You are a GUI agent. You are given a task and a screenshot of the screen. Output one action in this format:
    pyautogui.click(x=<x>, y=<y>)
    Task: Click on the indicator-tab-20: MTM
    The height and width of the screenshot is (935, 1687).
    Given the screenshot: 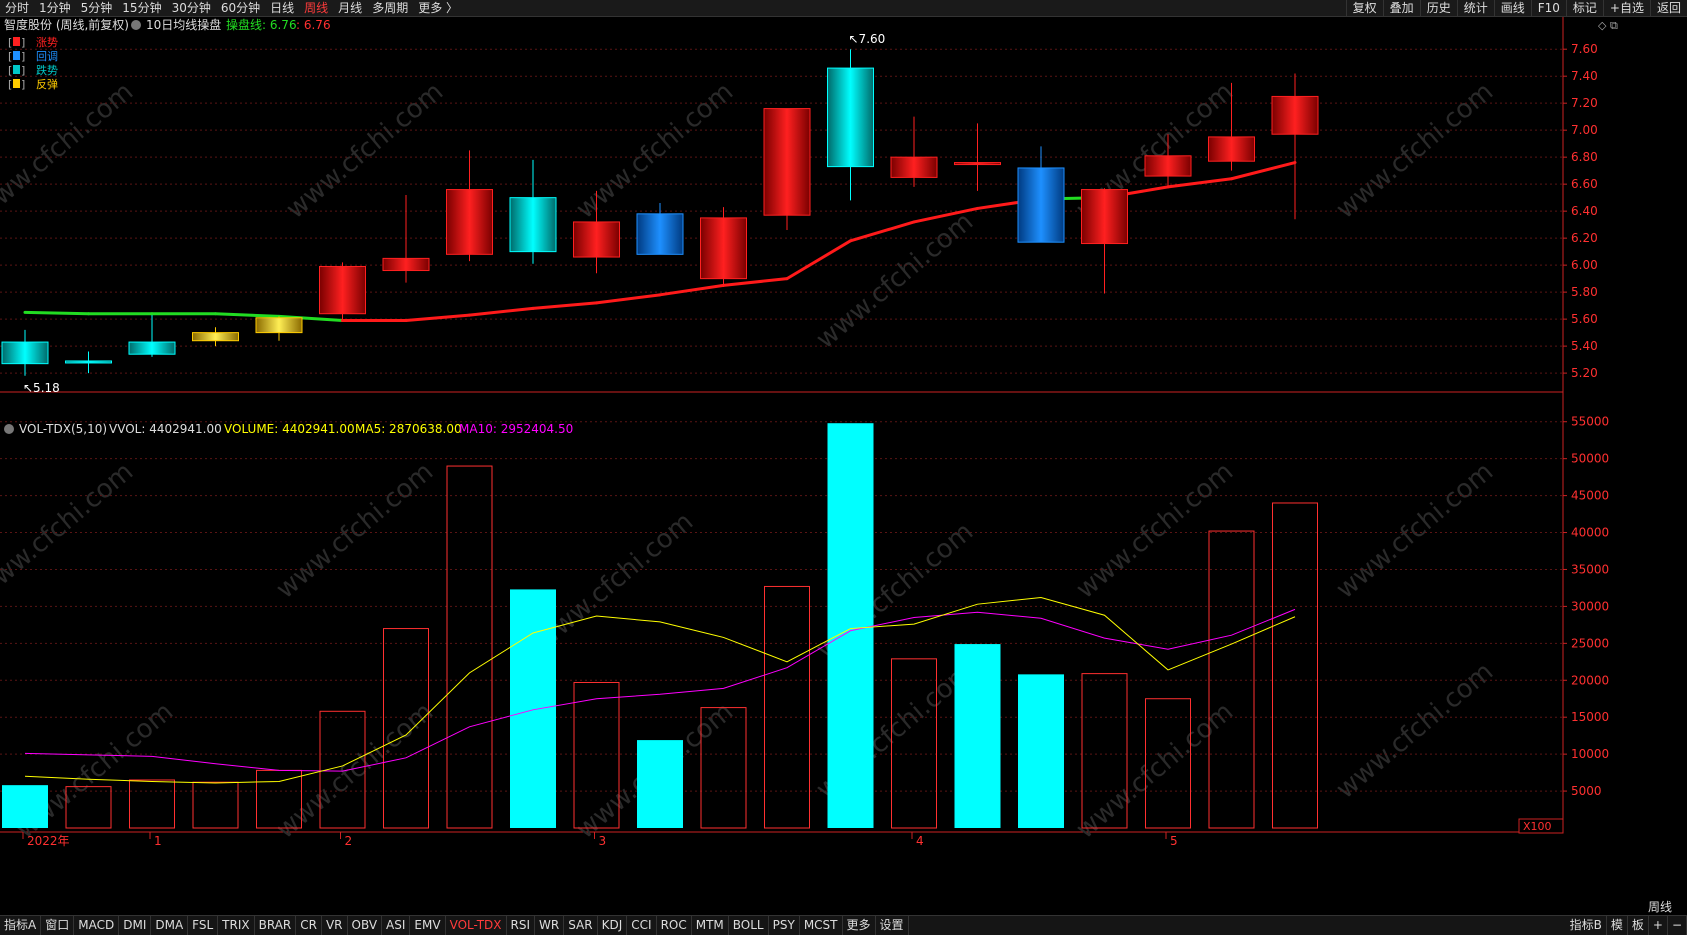 What is the action you would take?
    pyautogui.click(x=710, y=925)
    